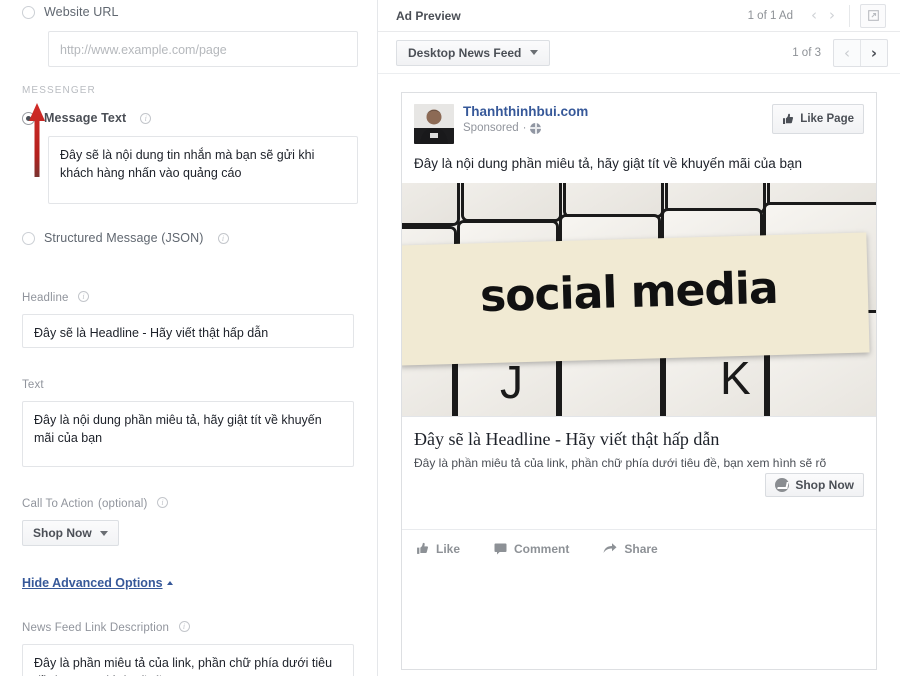 This screenshot has width=900, height=676. I want to click on external-link-icon, so click(873, 15).